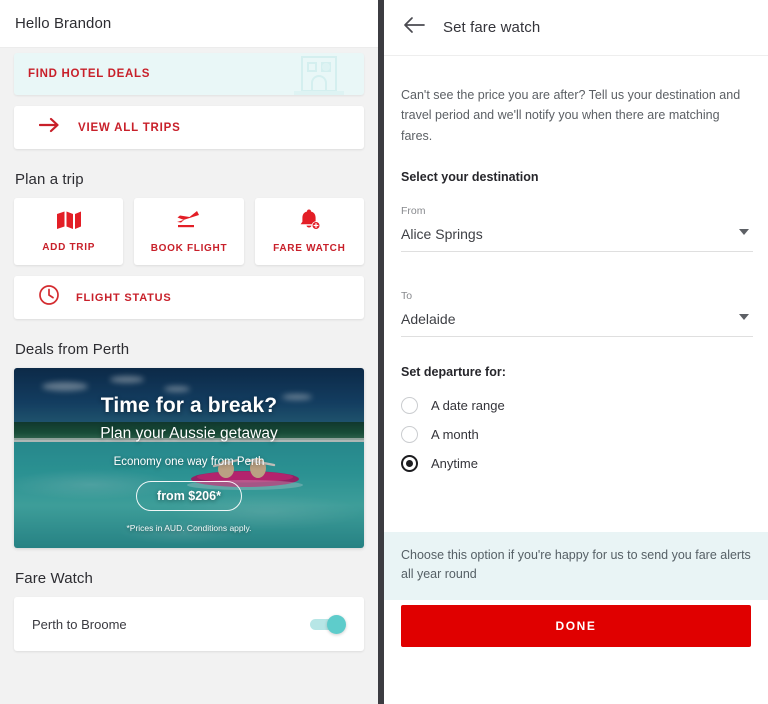 This screenshot has height=704, width=768. What do you see at coordinates (79, 624) in the screenshot?
I see `fare-watch-route-label: Perth to Broome` at bounding box center [79, 624].